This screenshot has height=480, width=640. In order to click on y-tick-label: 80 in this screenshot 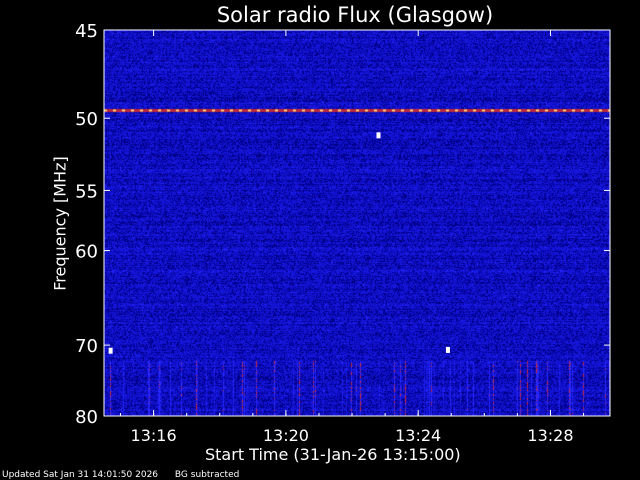, I will do `click(86, 417)`.